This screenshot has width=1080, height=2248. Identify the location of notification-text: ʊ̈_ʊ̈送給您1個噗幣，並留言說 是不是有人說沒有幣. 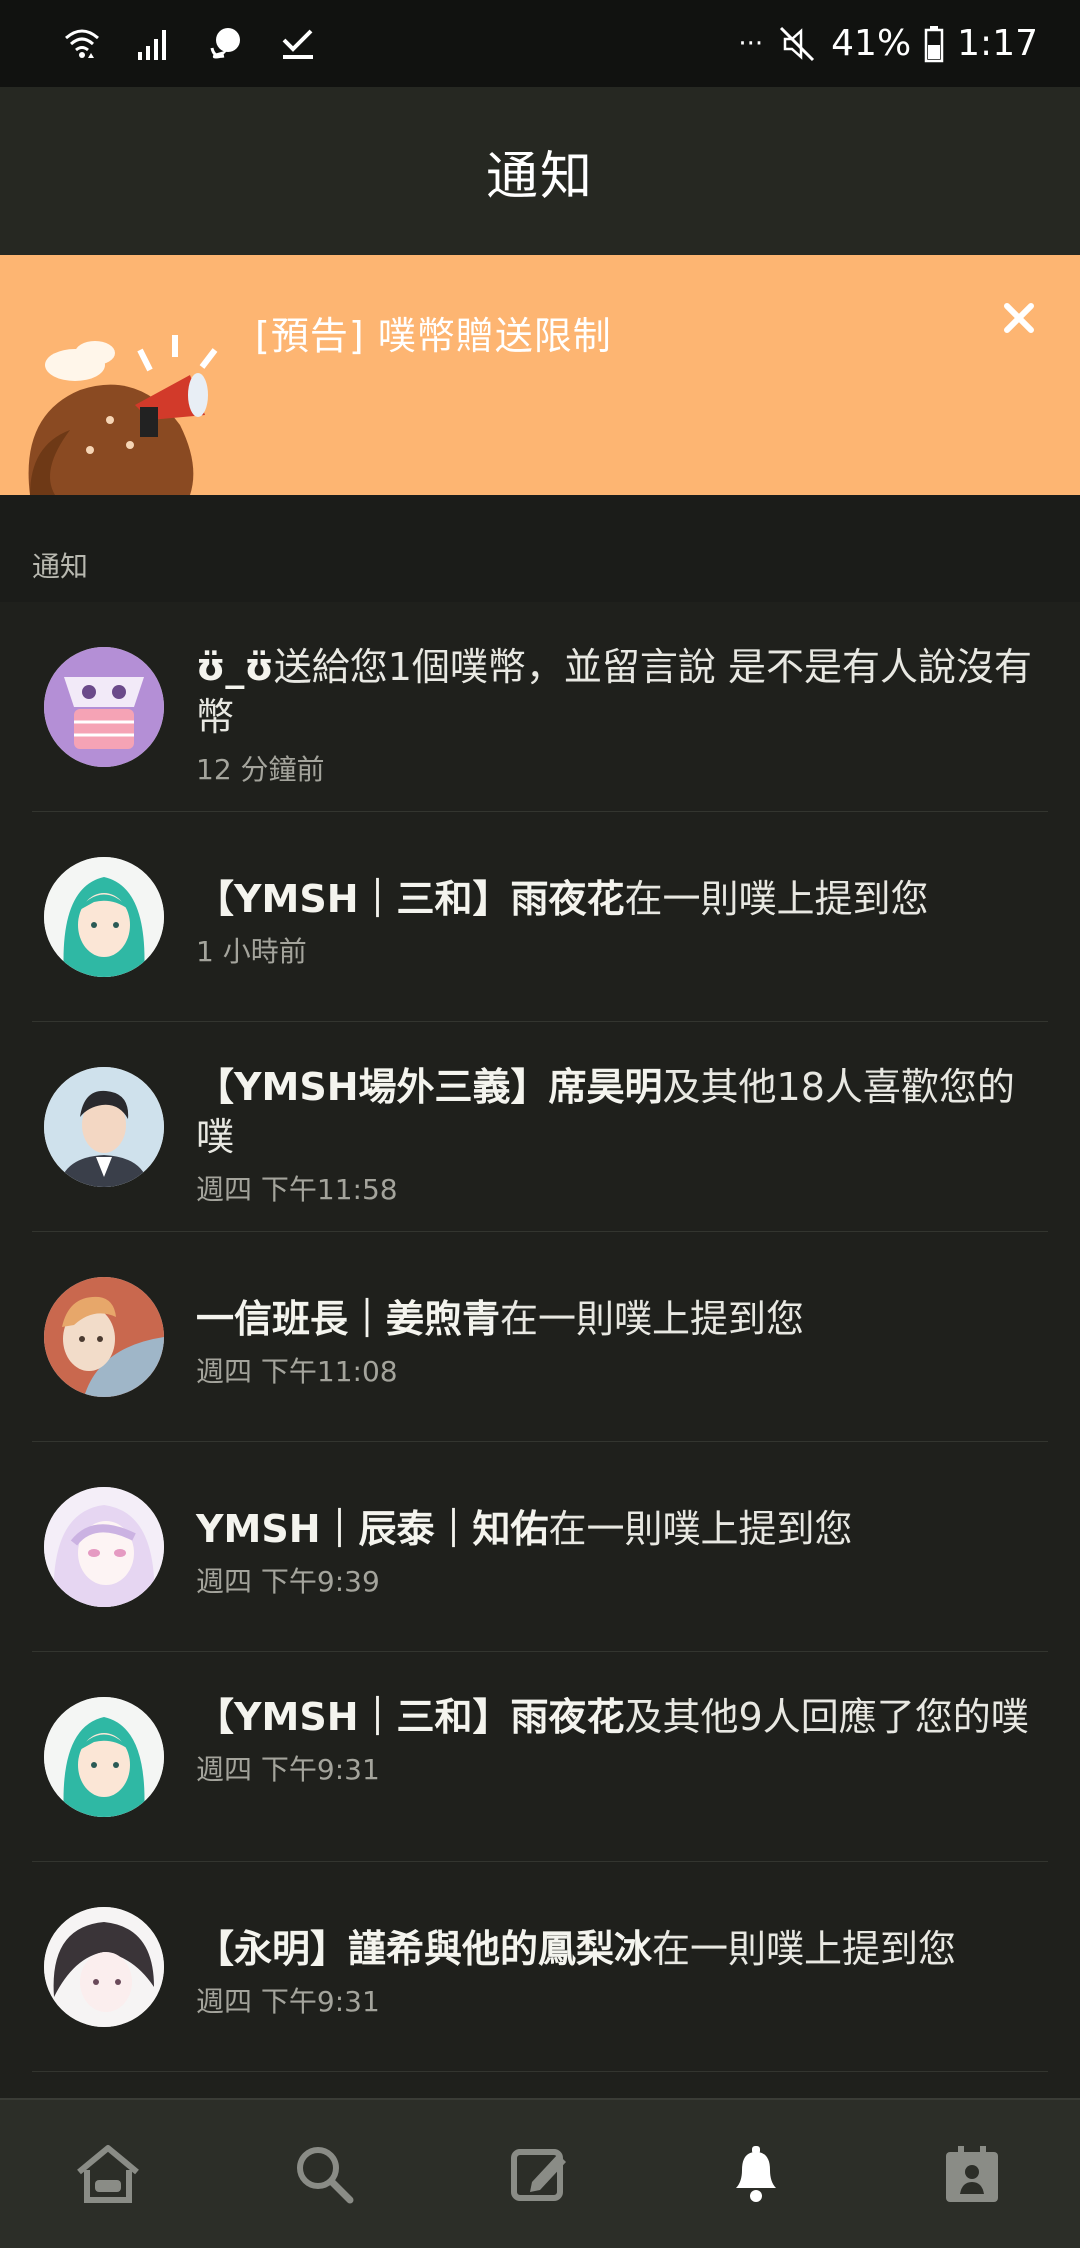
(622, 692).